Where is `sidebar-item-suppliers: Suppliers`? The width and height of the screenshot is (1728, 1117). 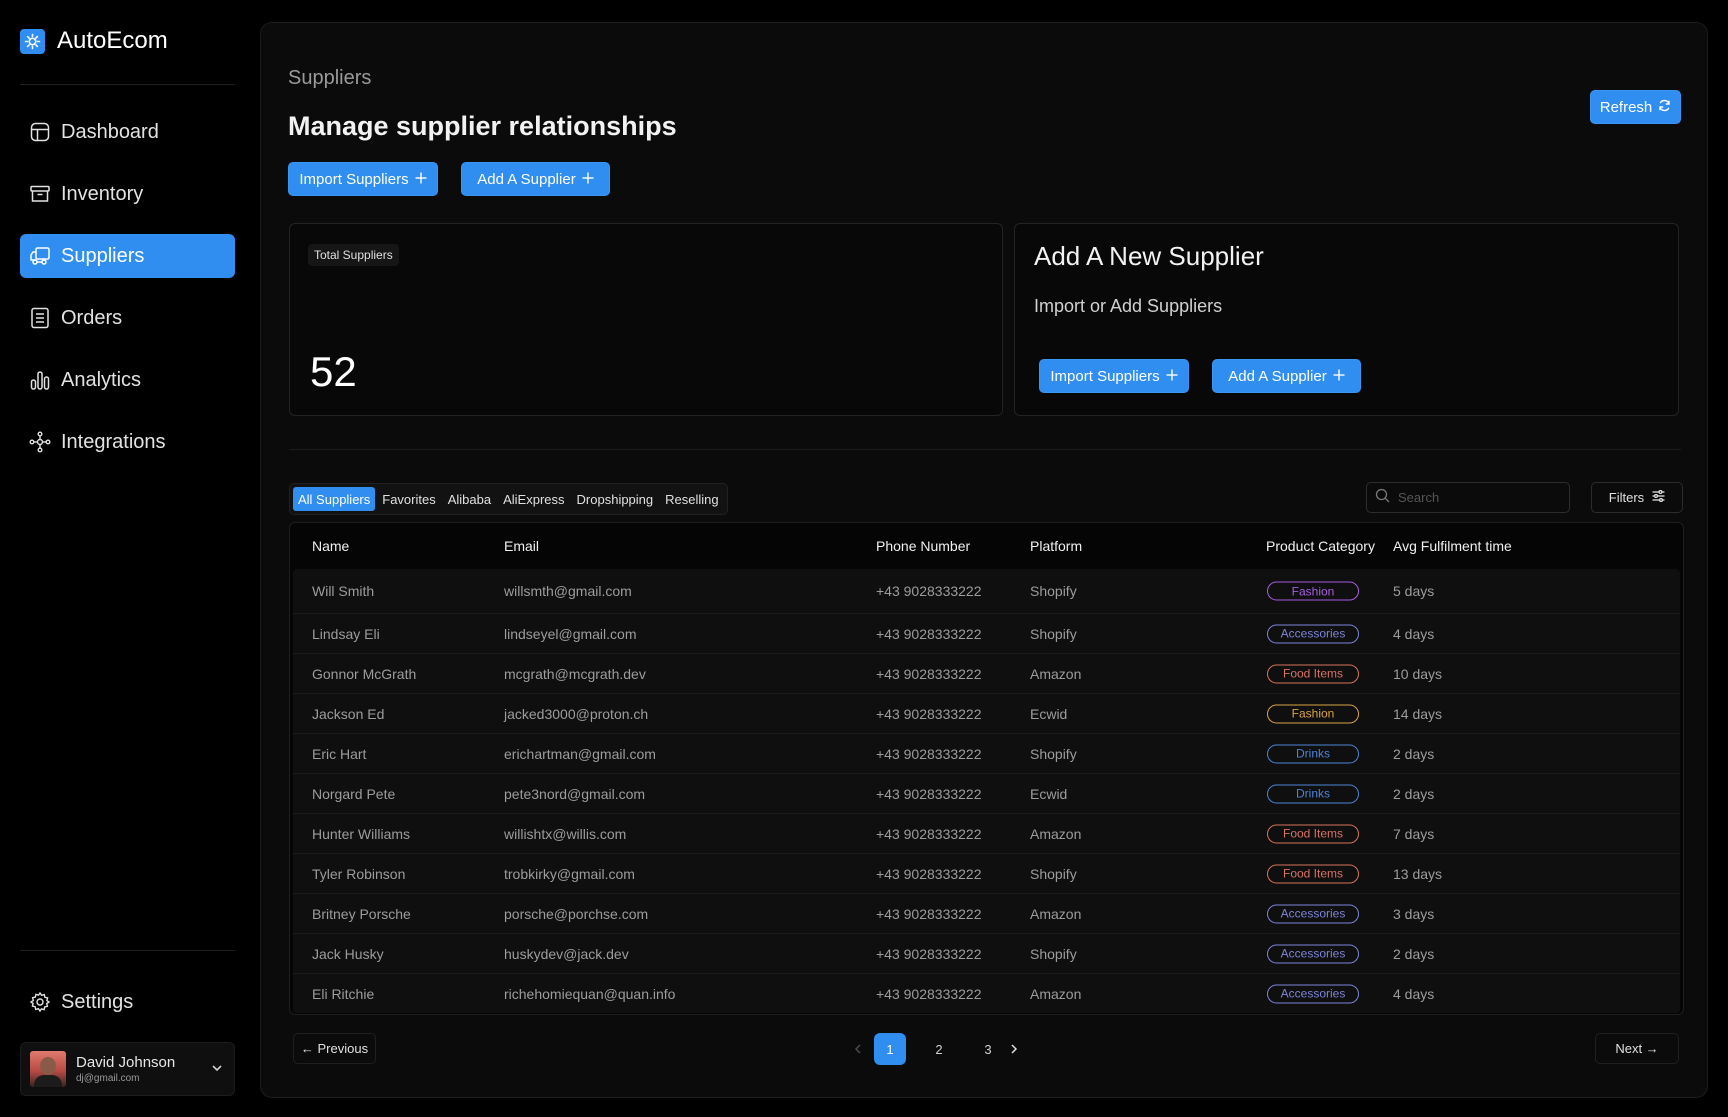 sidebar-item-suppliers: Suppliers is located at coordinates (127, 256).